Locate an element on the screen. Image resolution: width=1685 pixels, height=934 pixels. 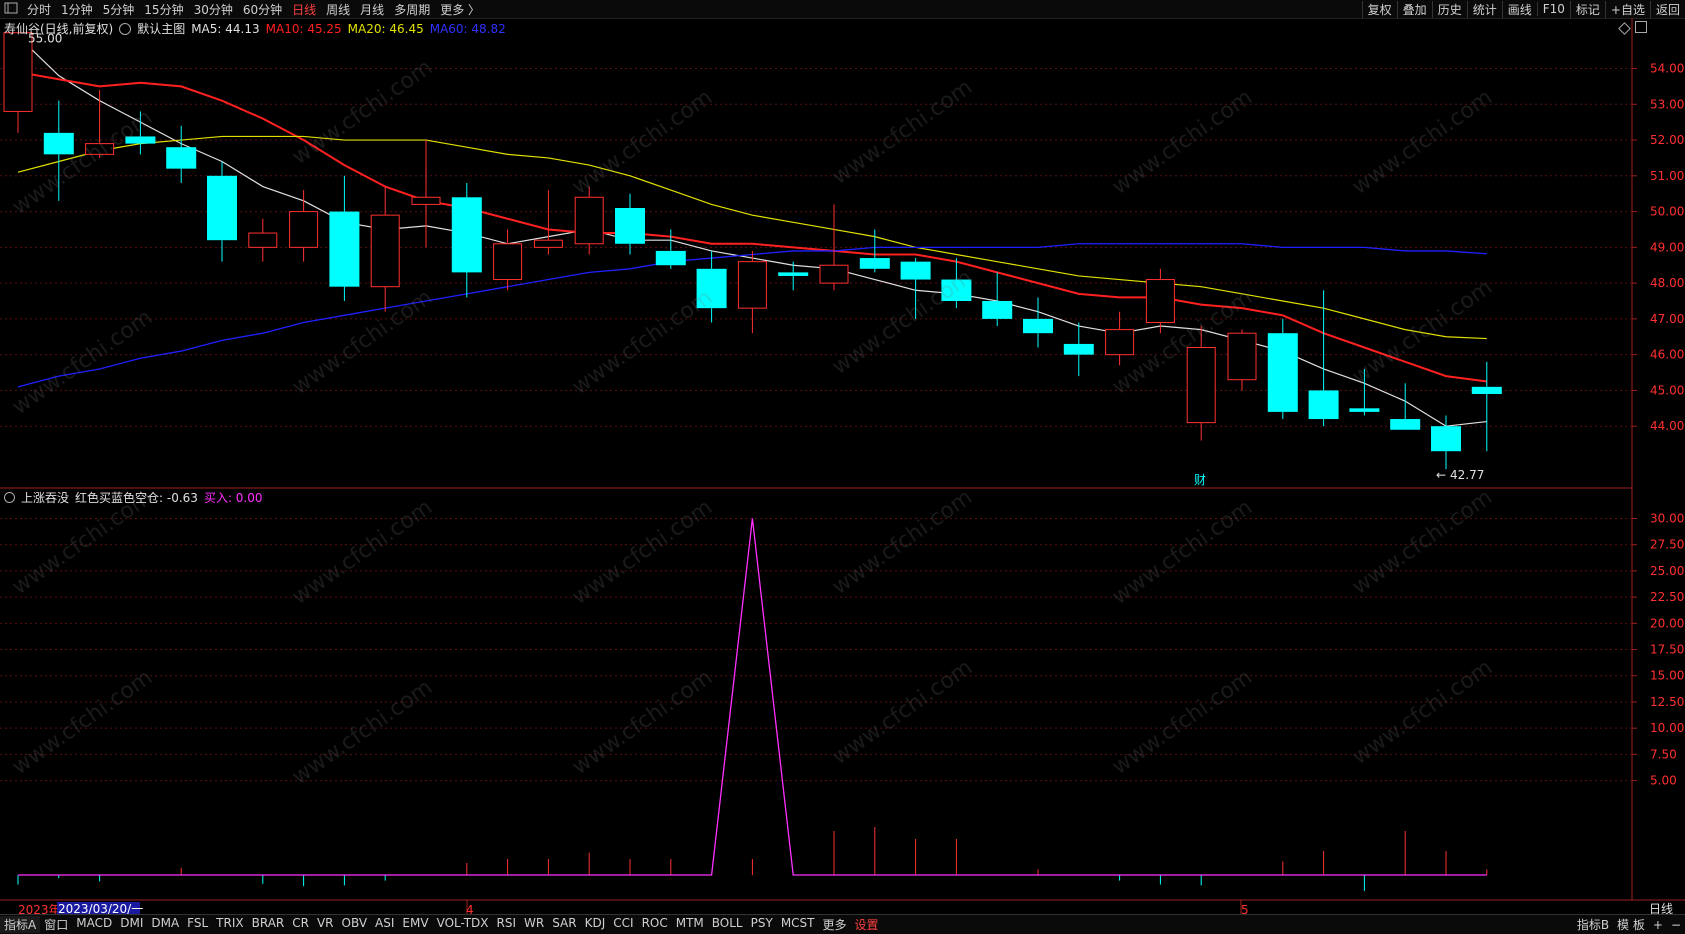
zoom-out-button: − is located at coordinates (1676, 925).